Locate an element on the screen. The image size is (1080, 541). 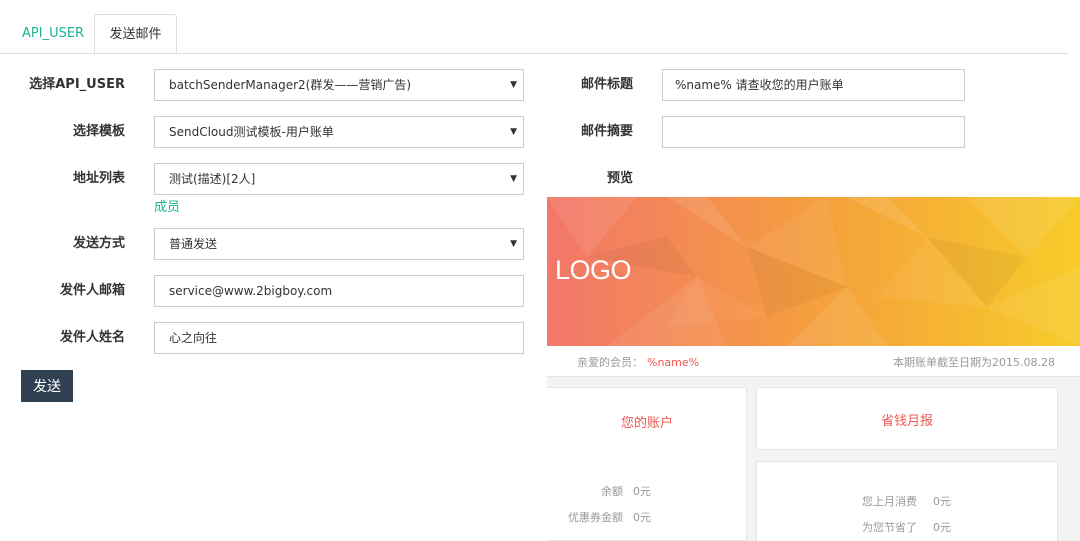
saved-value: 0元 is located at coordinates (942, 527).